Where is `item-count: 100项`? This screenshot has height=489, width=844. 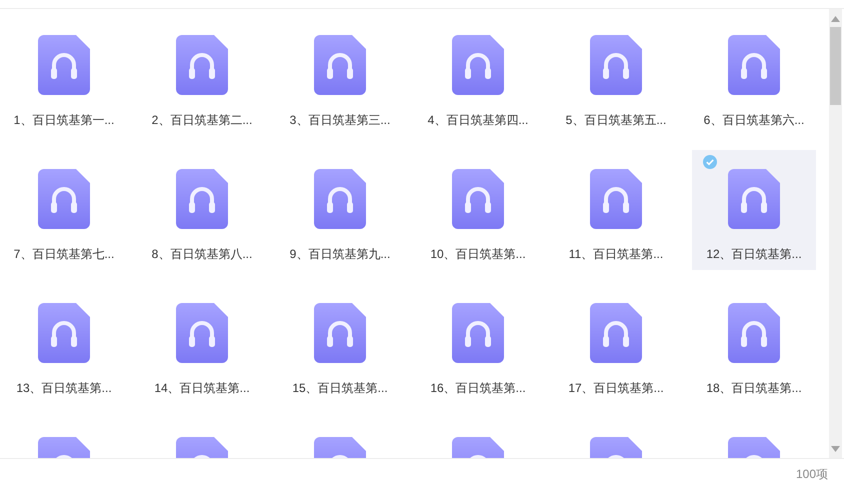
item-count: 100项 is located at coordinates (812, 474).